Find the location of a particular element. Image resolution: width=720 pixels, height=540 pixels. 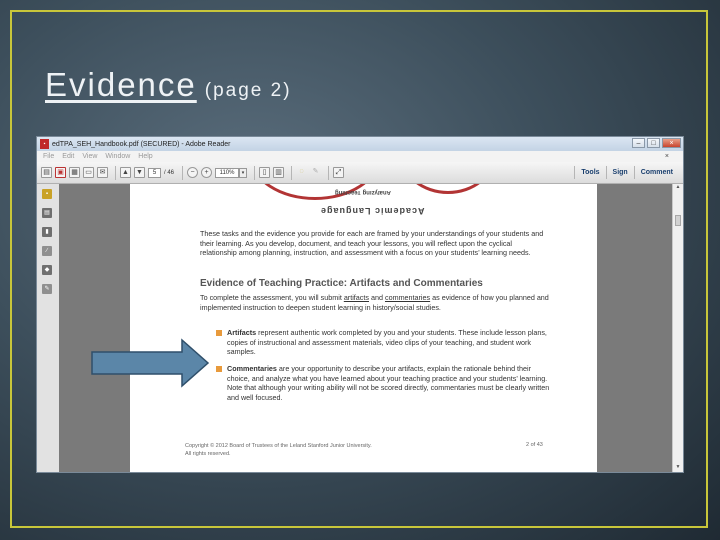

vertical-scrollbar: ▲ ▼ is located at coordinates (677, 328).